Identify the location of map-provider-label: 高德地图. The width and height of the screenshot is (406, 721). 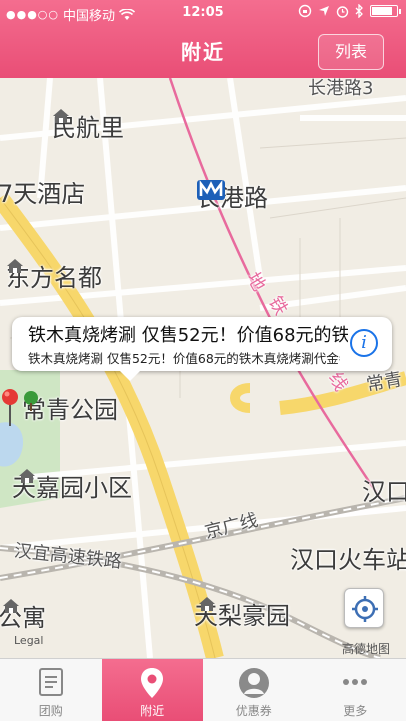
(366, 649).